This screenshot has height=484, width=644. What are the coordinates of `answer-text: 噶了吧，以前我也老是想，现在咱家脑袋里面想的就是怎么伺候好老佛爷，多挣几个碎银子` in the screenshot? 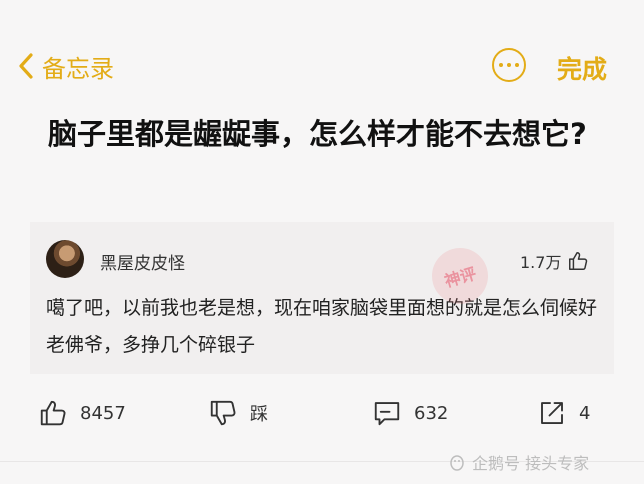 It's located at (322, 326).